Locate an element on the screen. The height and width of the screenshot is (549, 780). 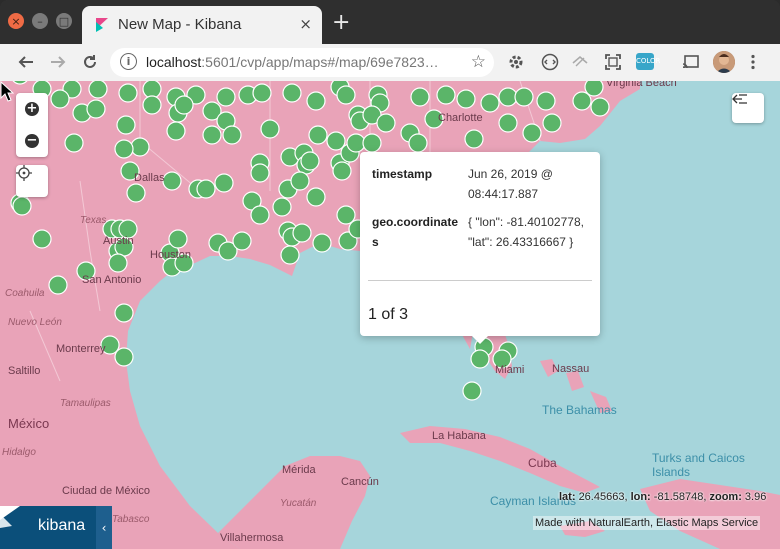
back-arrow-icon is located at coordinates (26, 62).